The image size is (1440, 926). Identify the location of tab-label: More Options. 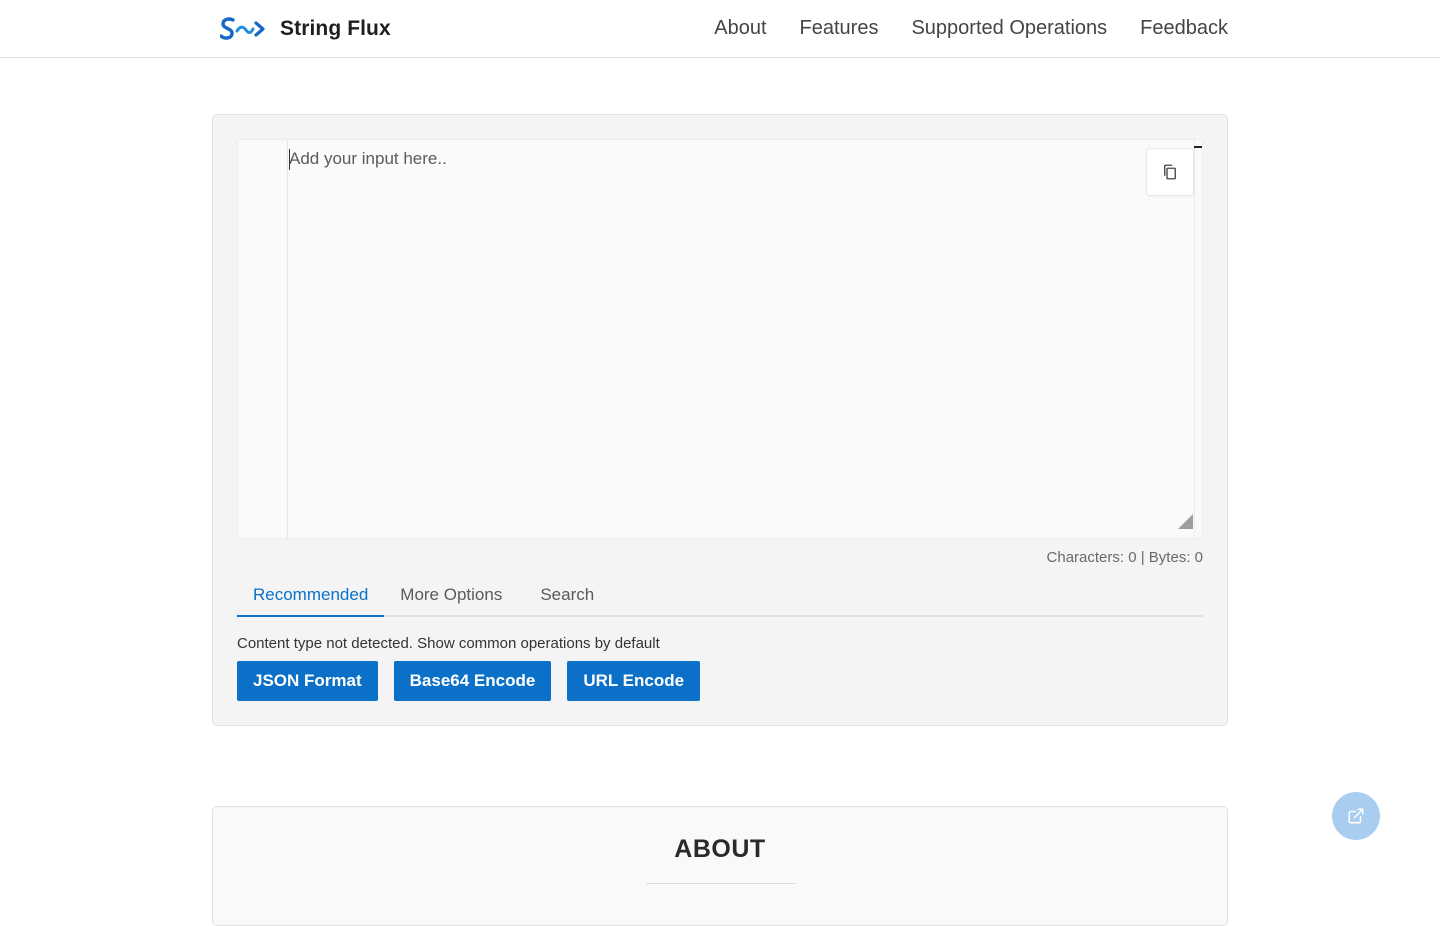
(451, 594).